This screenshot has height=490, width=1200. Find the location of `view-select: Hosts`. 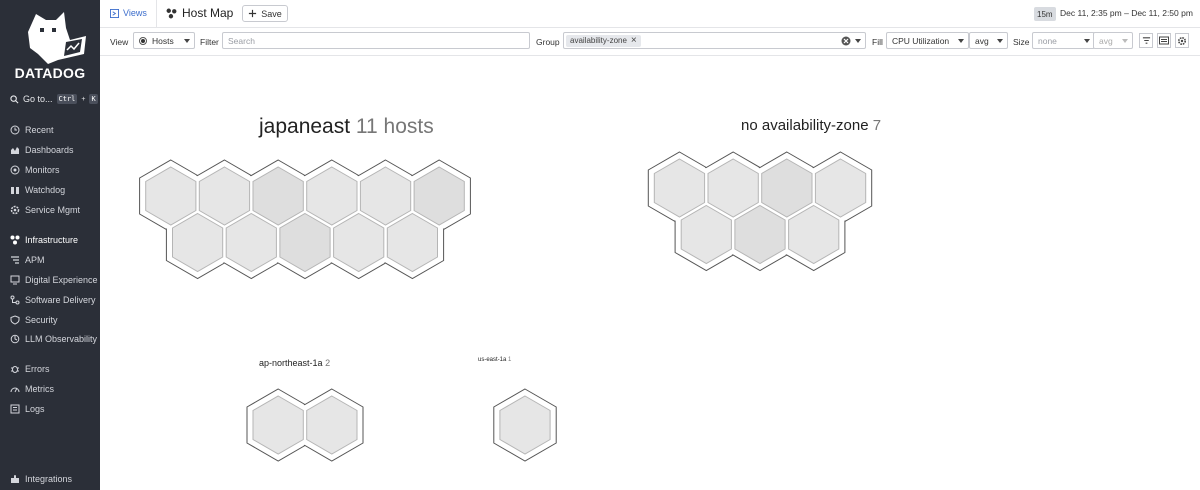

view-select: Hosts is located at coordinates (164, 40).